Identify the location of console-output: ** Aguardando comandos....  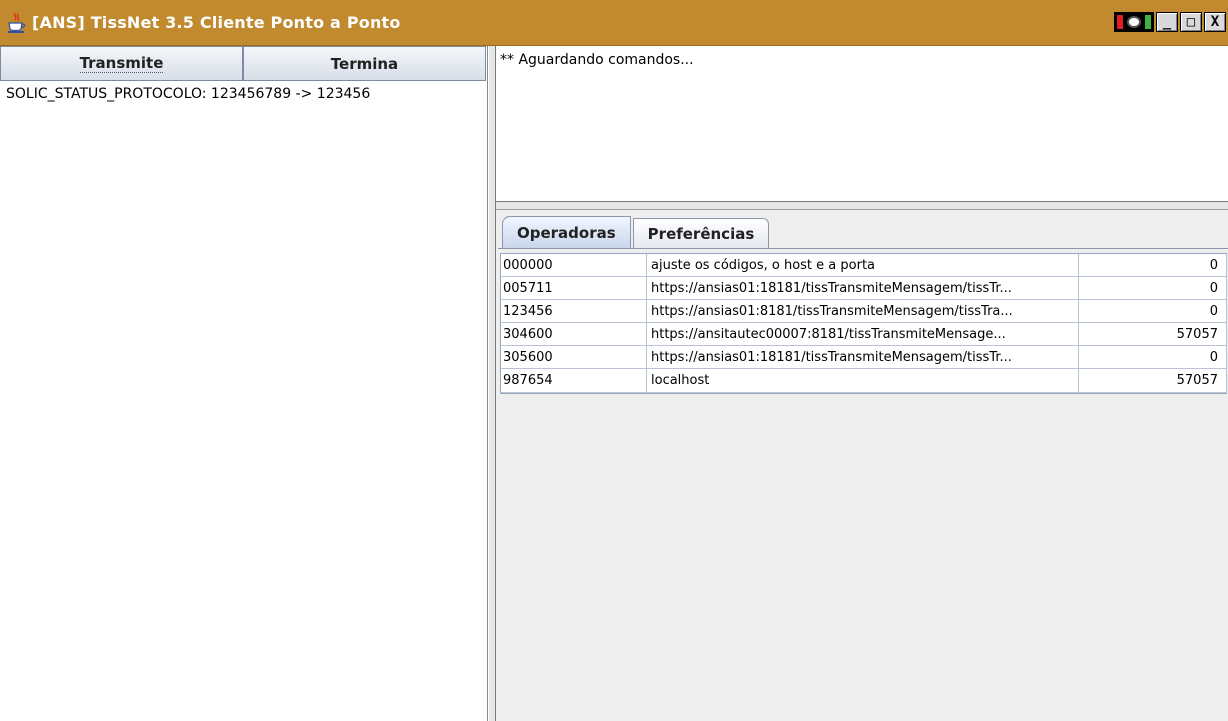
(862, 124).